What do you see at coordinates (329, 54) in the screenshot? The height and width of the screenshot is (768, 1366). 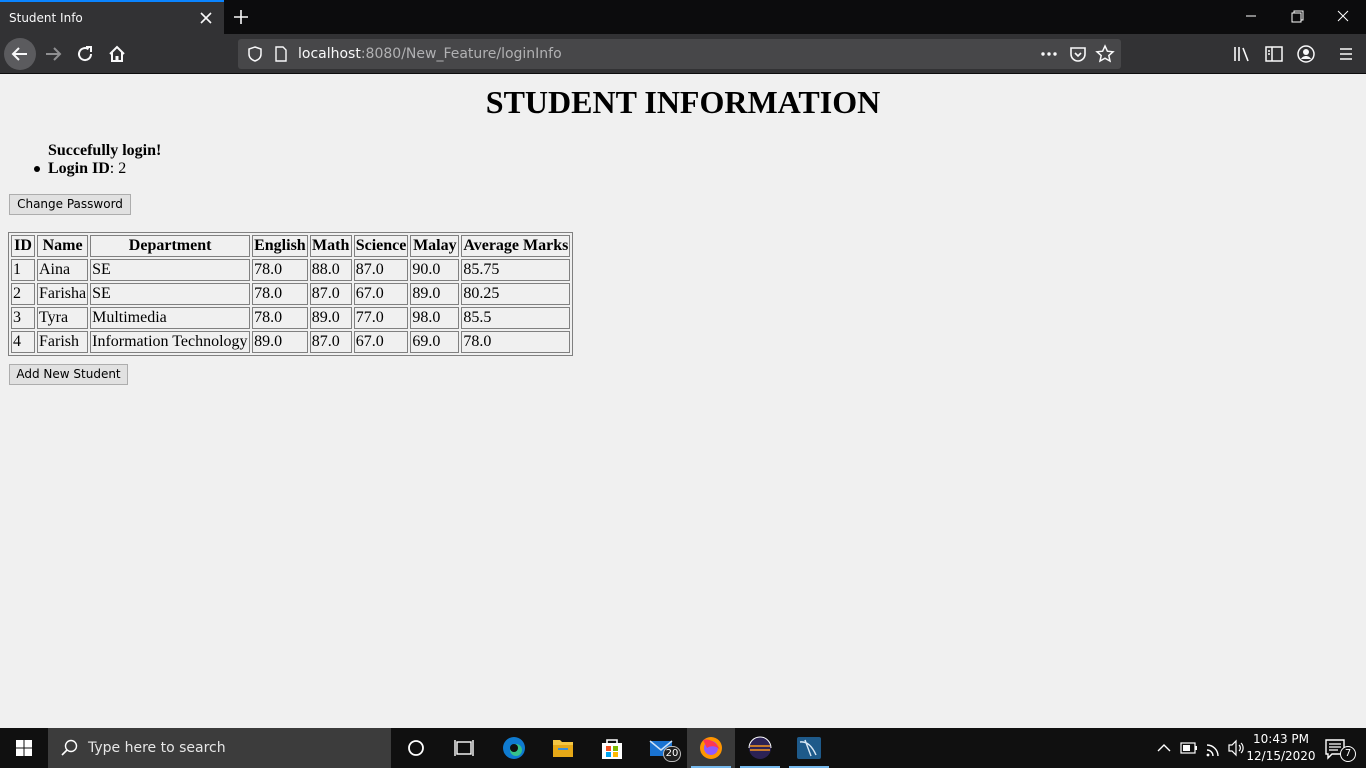 I see `url-host: localhost` at bounding box center [329, 54].